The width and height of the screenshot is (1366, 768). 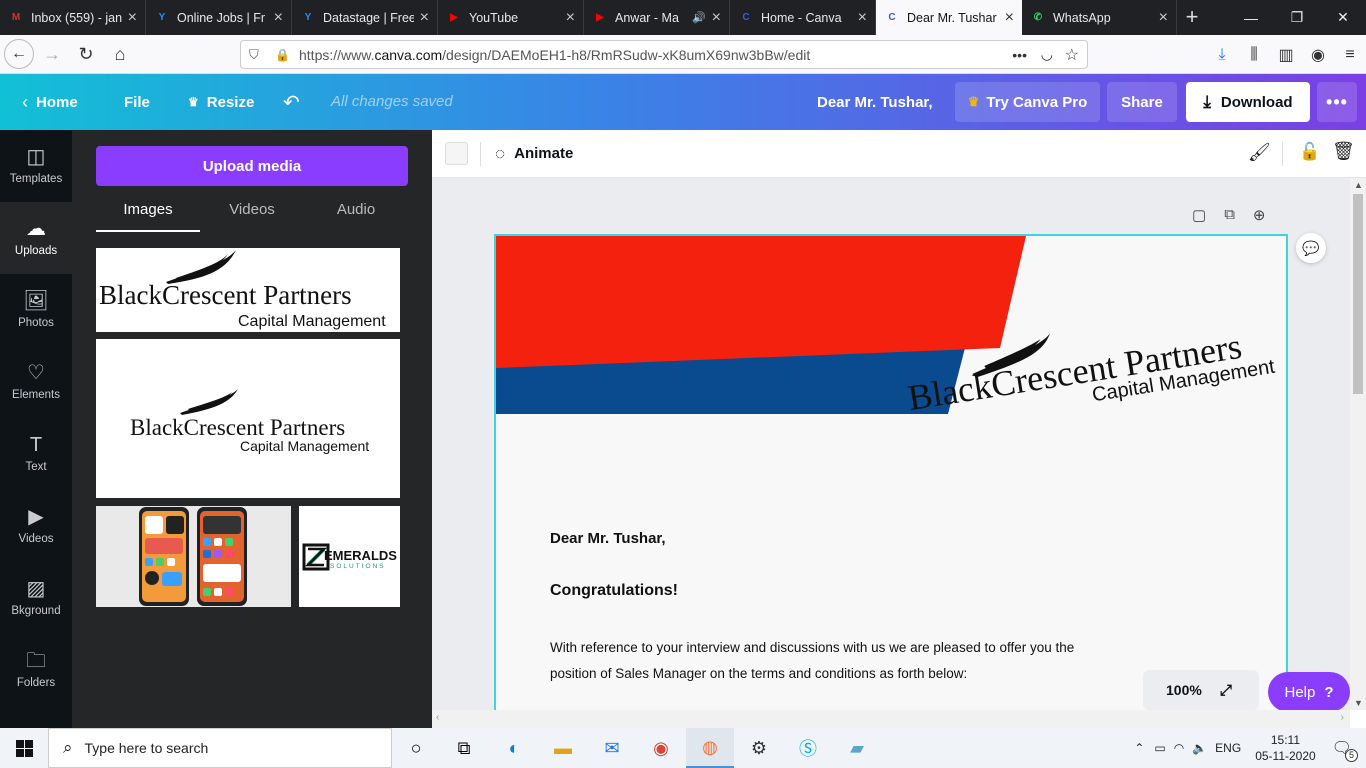 What do you see at coordinates (1254, 55) in the screenshot?
I see `library-icon: ⫼` at bounding box center [1254, 55].